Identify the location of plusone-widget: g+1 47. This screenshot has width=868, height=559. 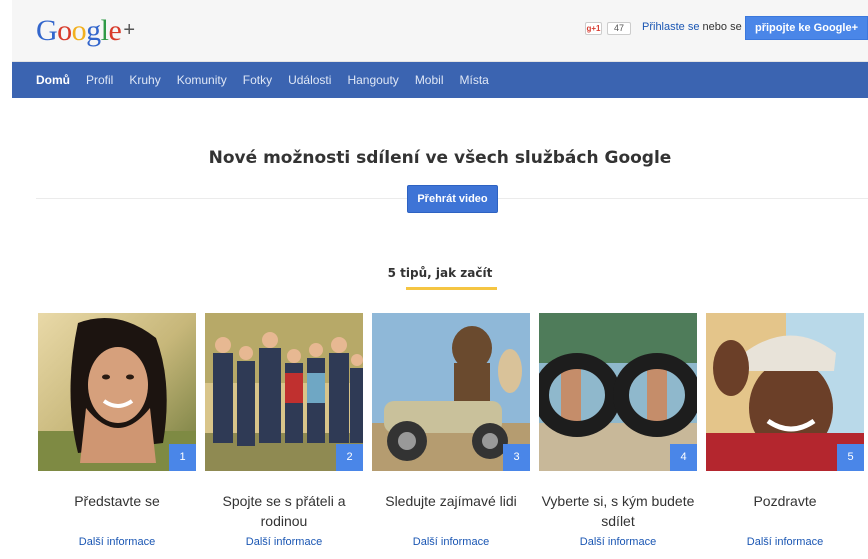
(608, 28).